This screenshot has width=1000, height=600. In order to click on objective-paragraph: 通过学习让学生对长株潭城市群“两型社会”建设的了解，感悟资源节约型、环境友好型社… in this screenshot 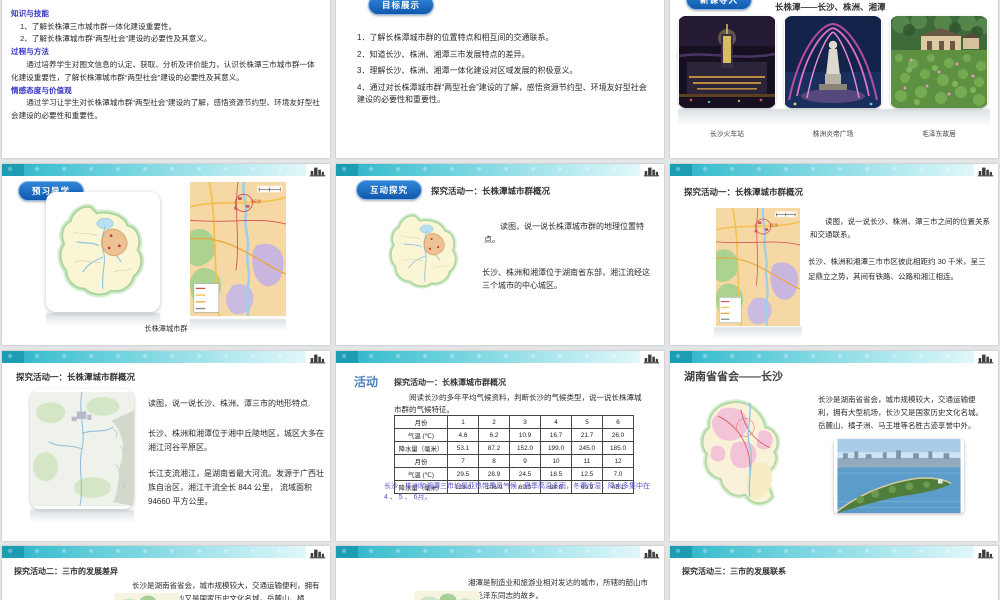, I will do `click(165, 109)`.